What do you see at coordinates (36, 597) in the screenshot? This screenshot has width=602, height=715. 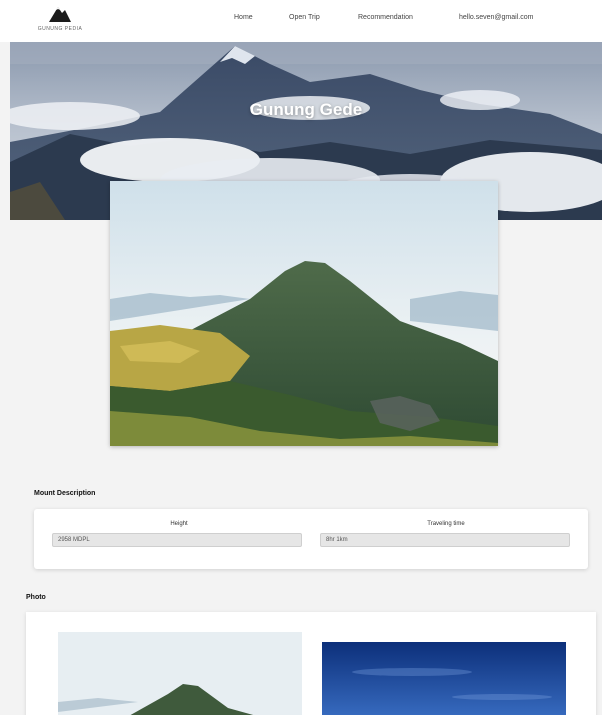 I see `photo-heading: Photo` at bounding box center [36, 597].